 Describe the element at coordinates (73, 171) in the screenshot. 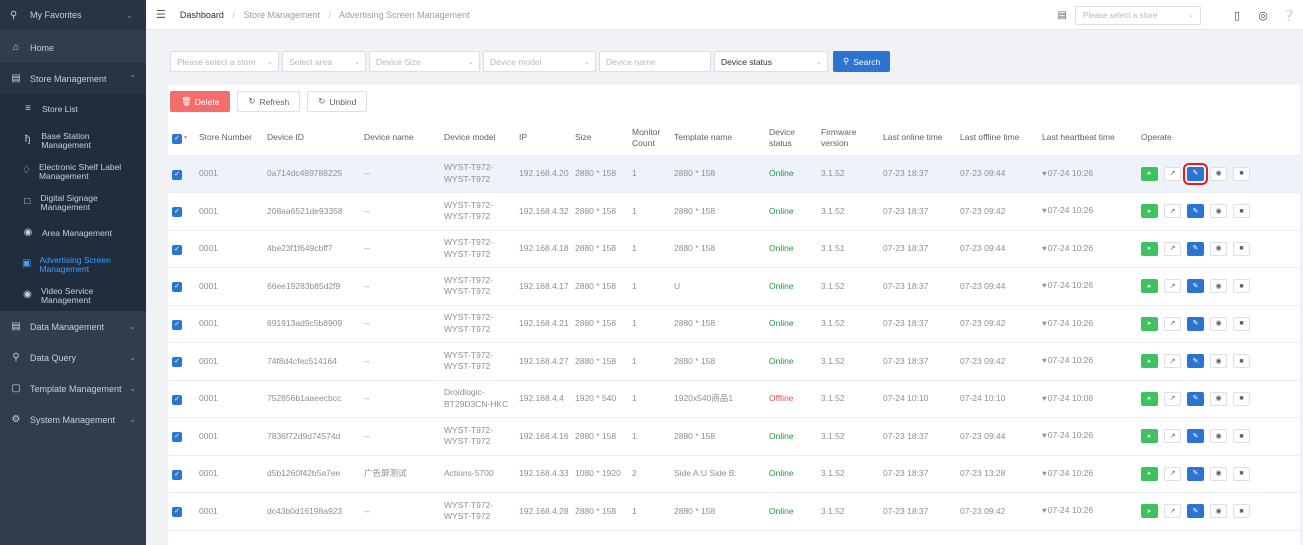

I see `sidebar-item-esl: ♢ Electronic Shelf Label Management` at that location.